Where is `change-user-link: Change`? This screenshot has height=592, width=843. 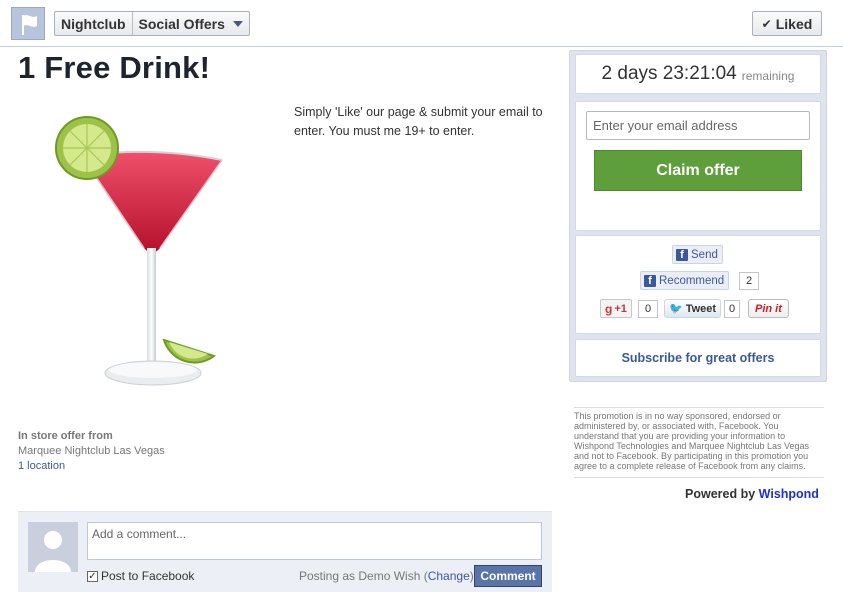 change-user-link: Change is located at coordinates (449, 576).